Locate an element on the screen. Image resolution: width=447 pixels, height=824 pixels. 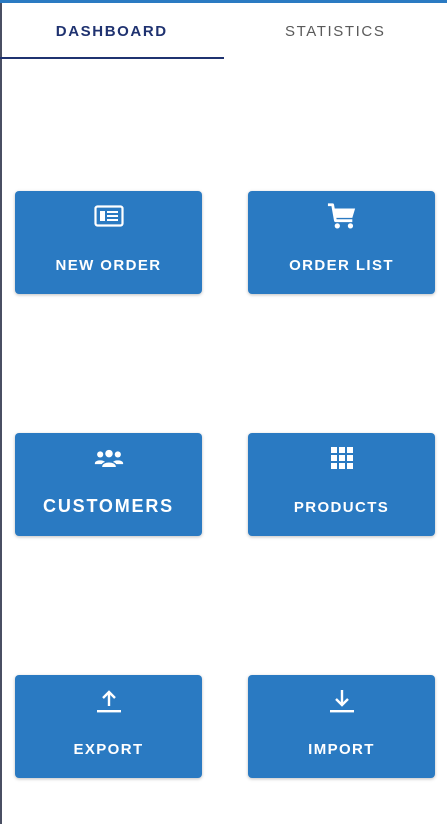
customers-button: CUSTOMERS is located at coordinates (108, 484).